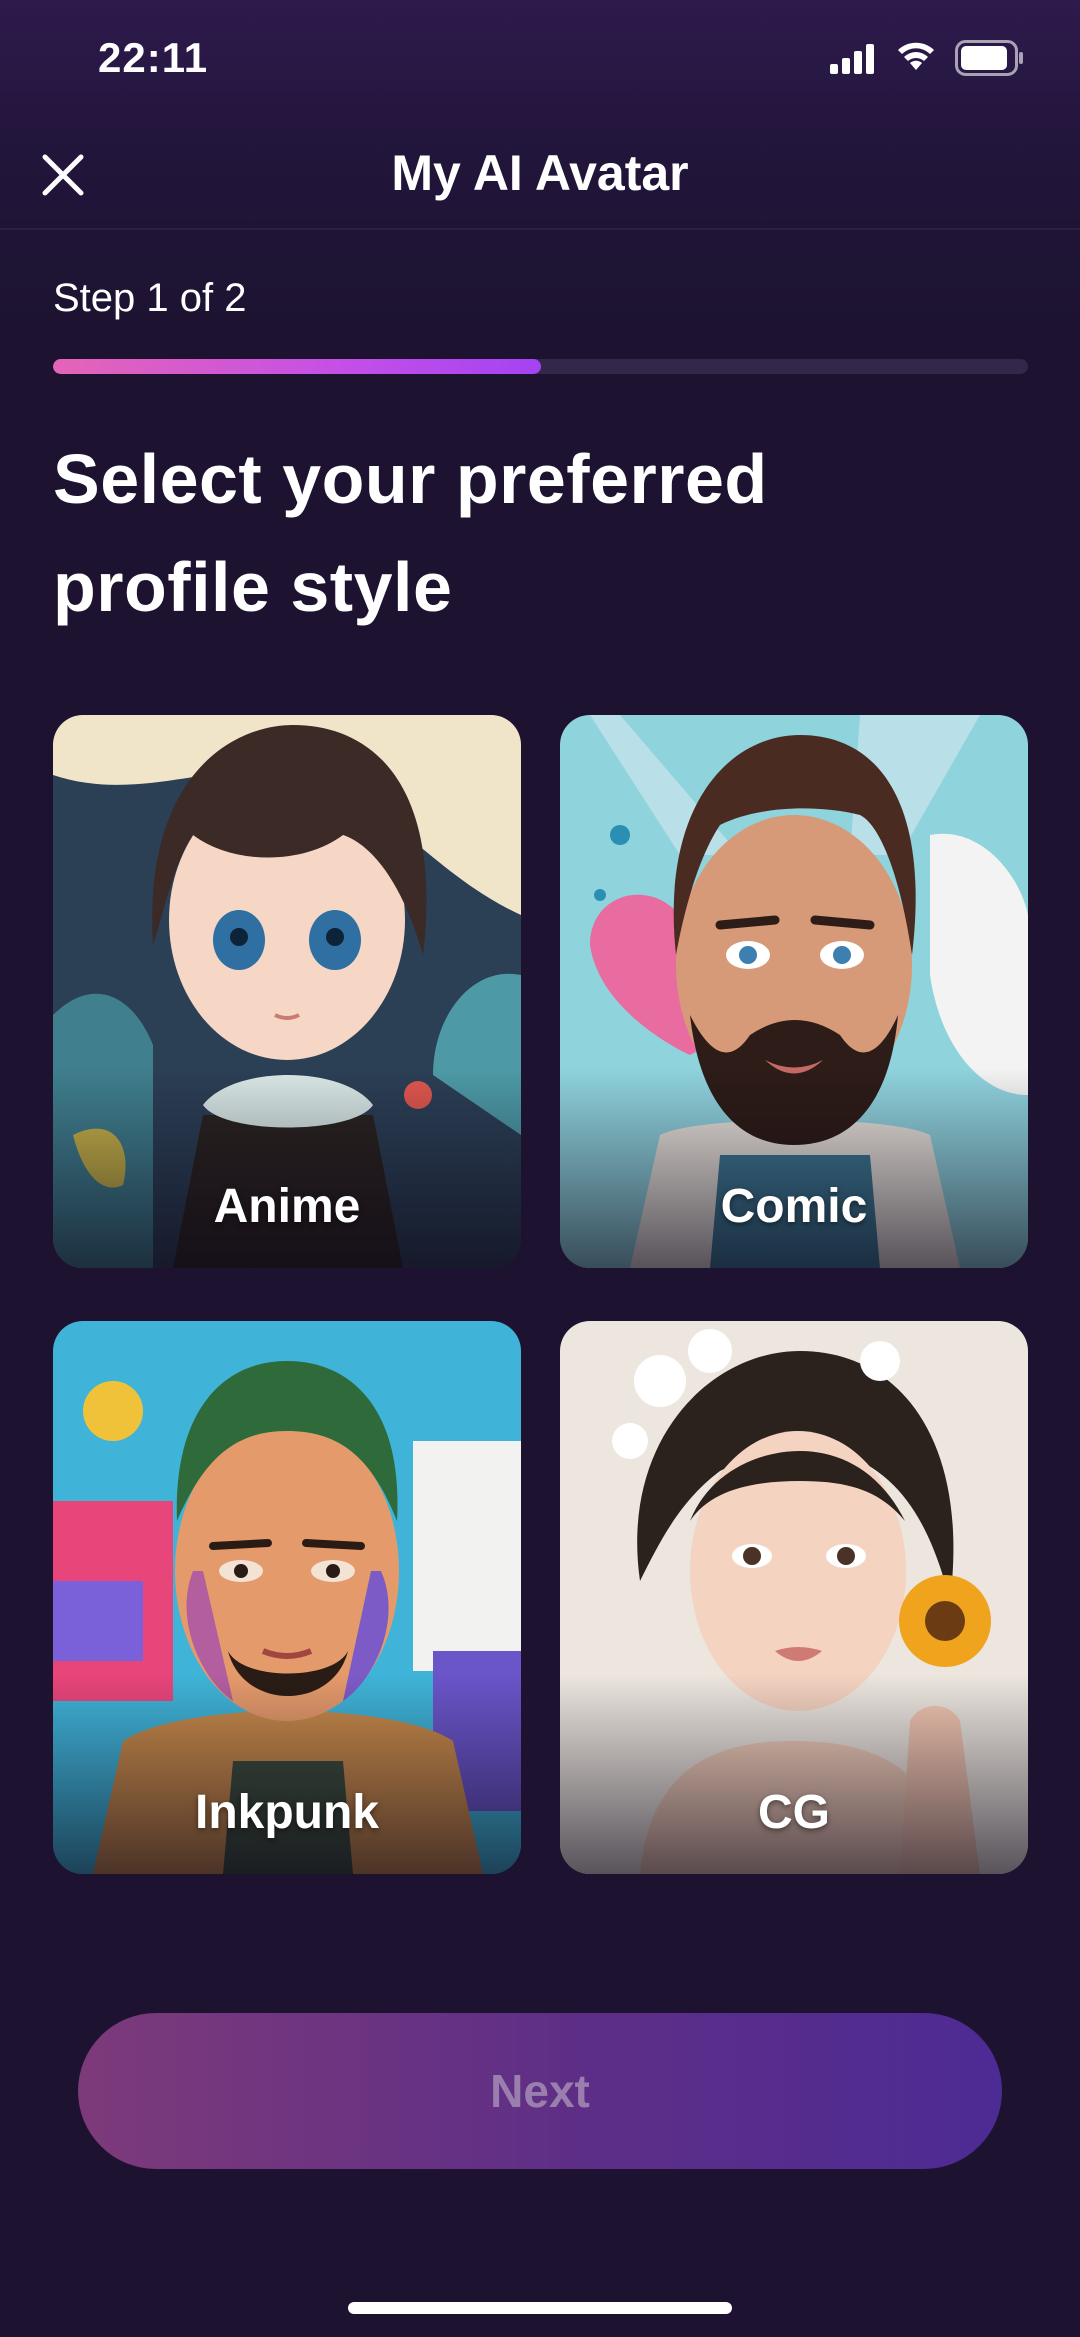 The image size is (1080, 2337). I want to click on page-title: My AI Avatar, so click(540, 173).